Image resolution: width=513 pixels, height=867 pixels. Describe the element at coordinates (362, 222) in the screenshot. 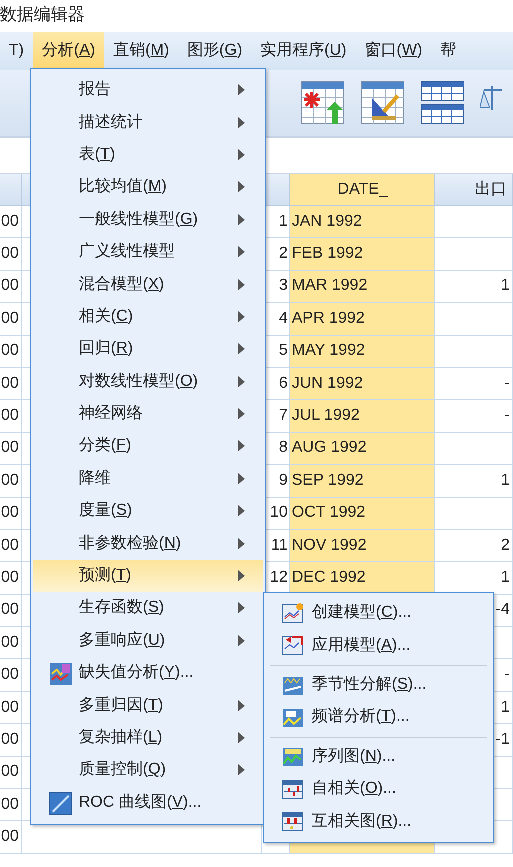

I see `table-cell: JAN 1992` at that location.